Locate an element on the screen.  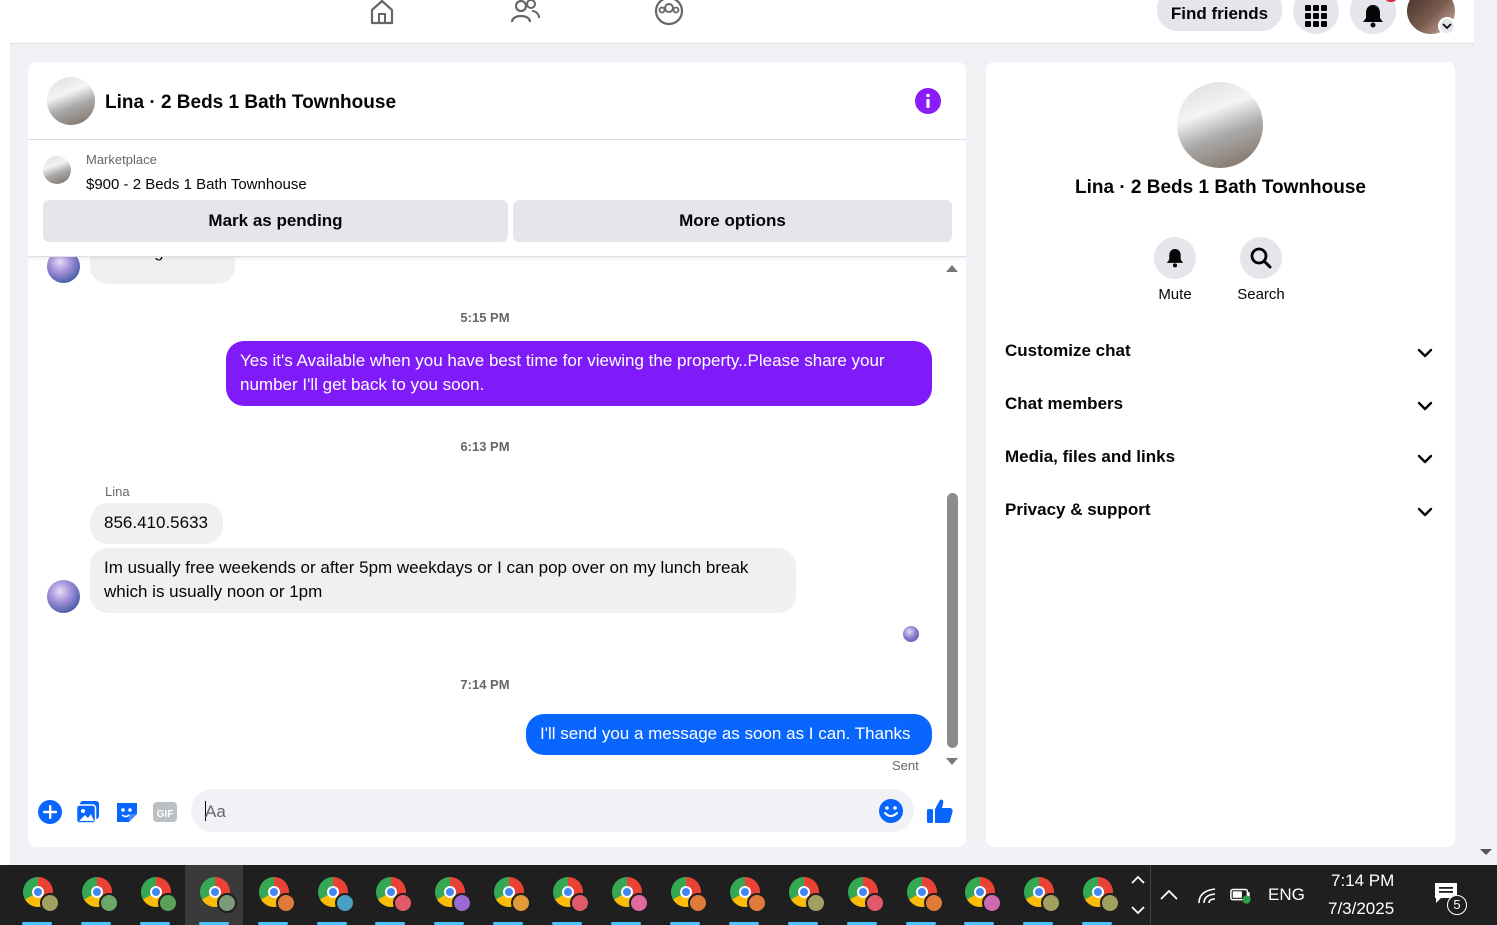
photo-icon is located at coordinates (88, 812).